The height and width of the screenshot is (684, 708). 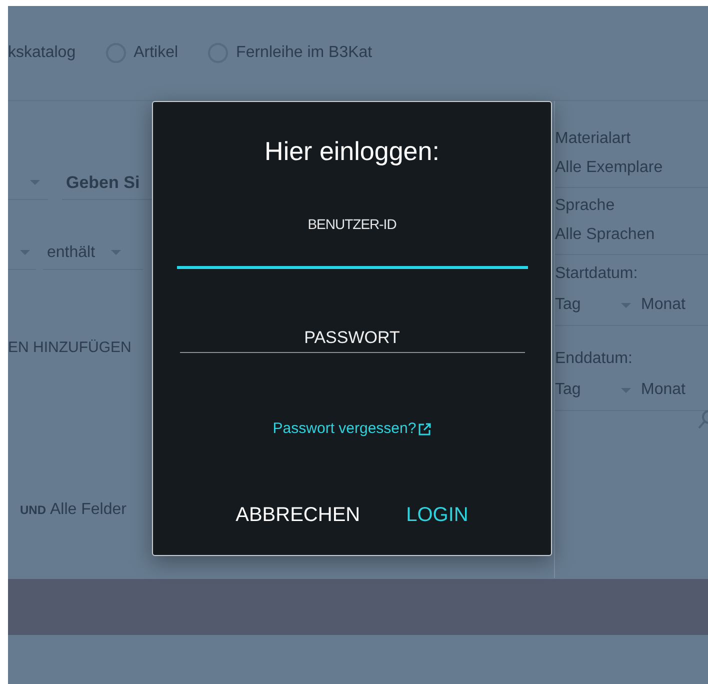 I want to click on filter-value: Alle Sprachen, so click(x=605, y=235).